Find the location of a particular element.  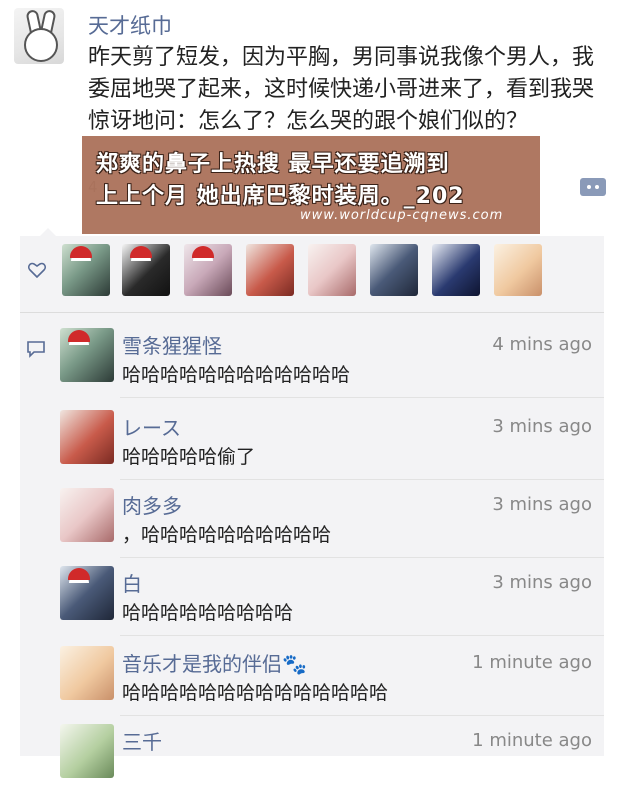

comment-text: ，哈哈哈哈哈哈哈哈哈哈 is located at coordinates (227, 535).